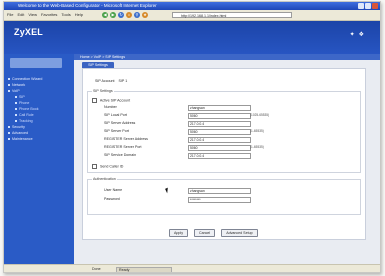 Image resolution: width=385 pixels, height=276 pixels. What do you see at coordinates (137, 15) in the screenshot?
I see `search-icon: ⚲` at bounding box center [137, 15].